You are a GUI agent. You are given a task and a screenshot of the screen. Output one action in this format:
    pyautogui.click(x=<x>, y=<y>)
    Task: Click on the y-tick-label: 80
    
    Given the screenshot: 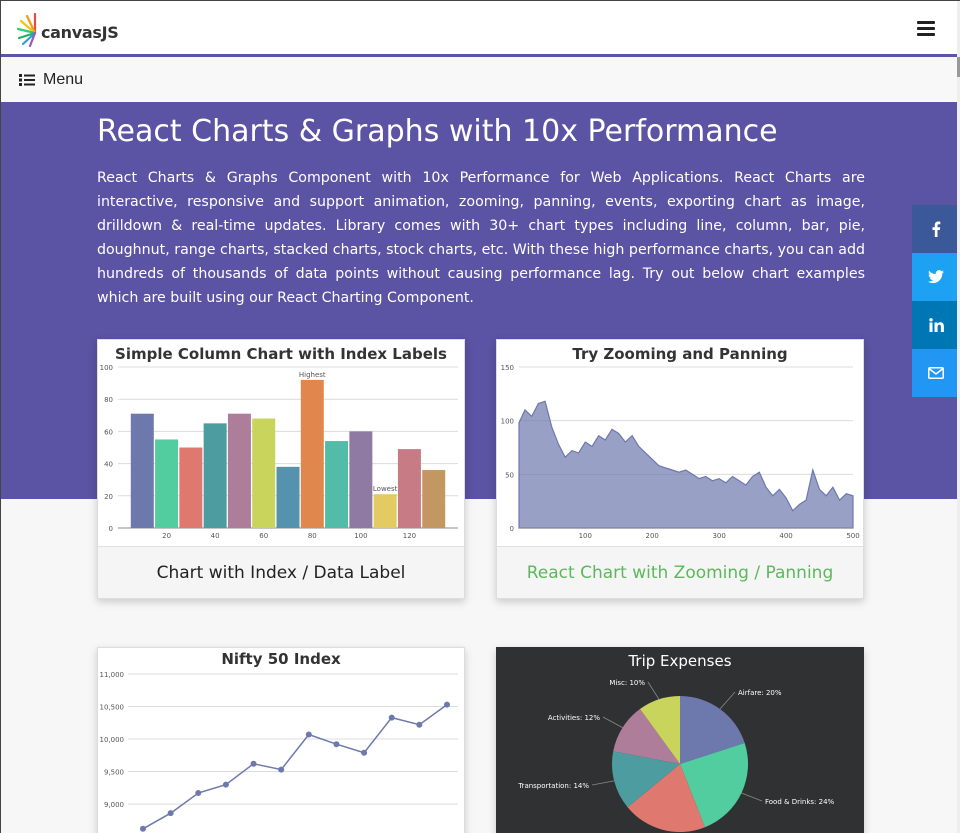 What is the action you would take?
    pyautogui.click(x=108, y=400)
    